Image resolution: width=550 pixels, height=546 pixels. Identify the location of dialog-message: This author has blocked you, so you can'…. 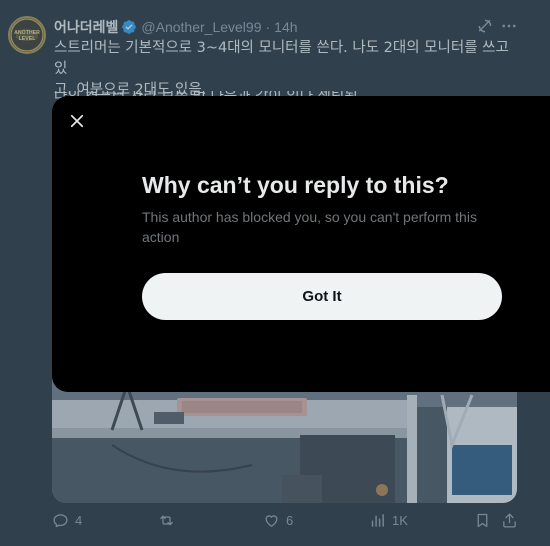
(309, 227).